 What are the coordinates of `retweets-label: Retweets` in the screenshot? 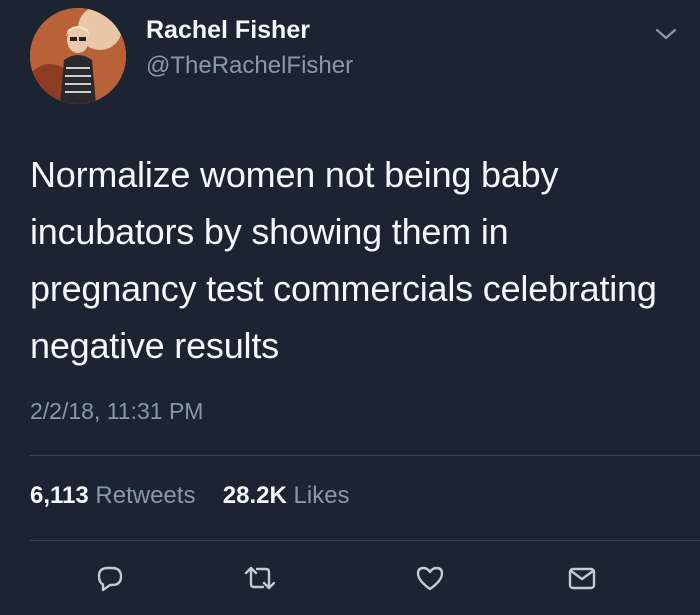 It's located at (145, 495).